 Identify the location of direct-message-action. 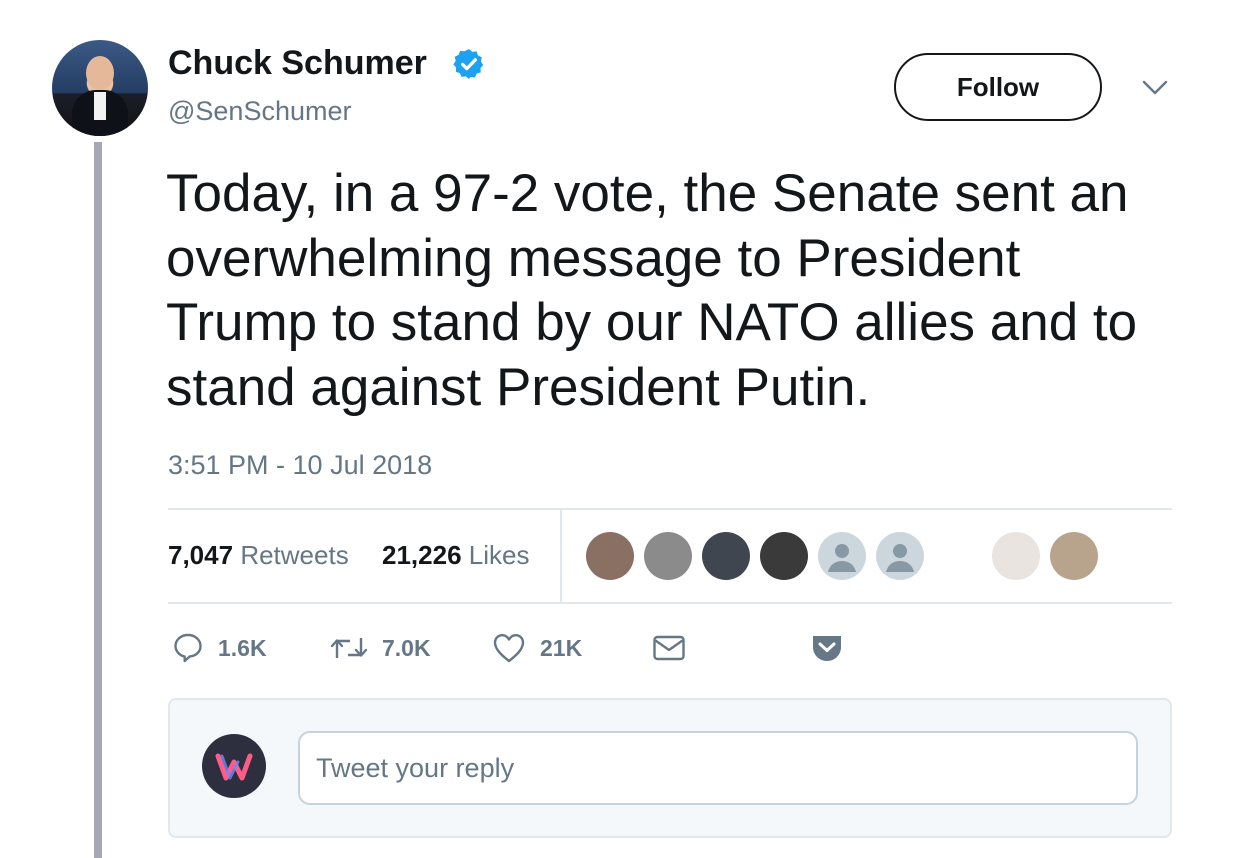
(669, 648).